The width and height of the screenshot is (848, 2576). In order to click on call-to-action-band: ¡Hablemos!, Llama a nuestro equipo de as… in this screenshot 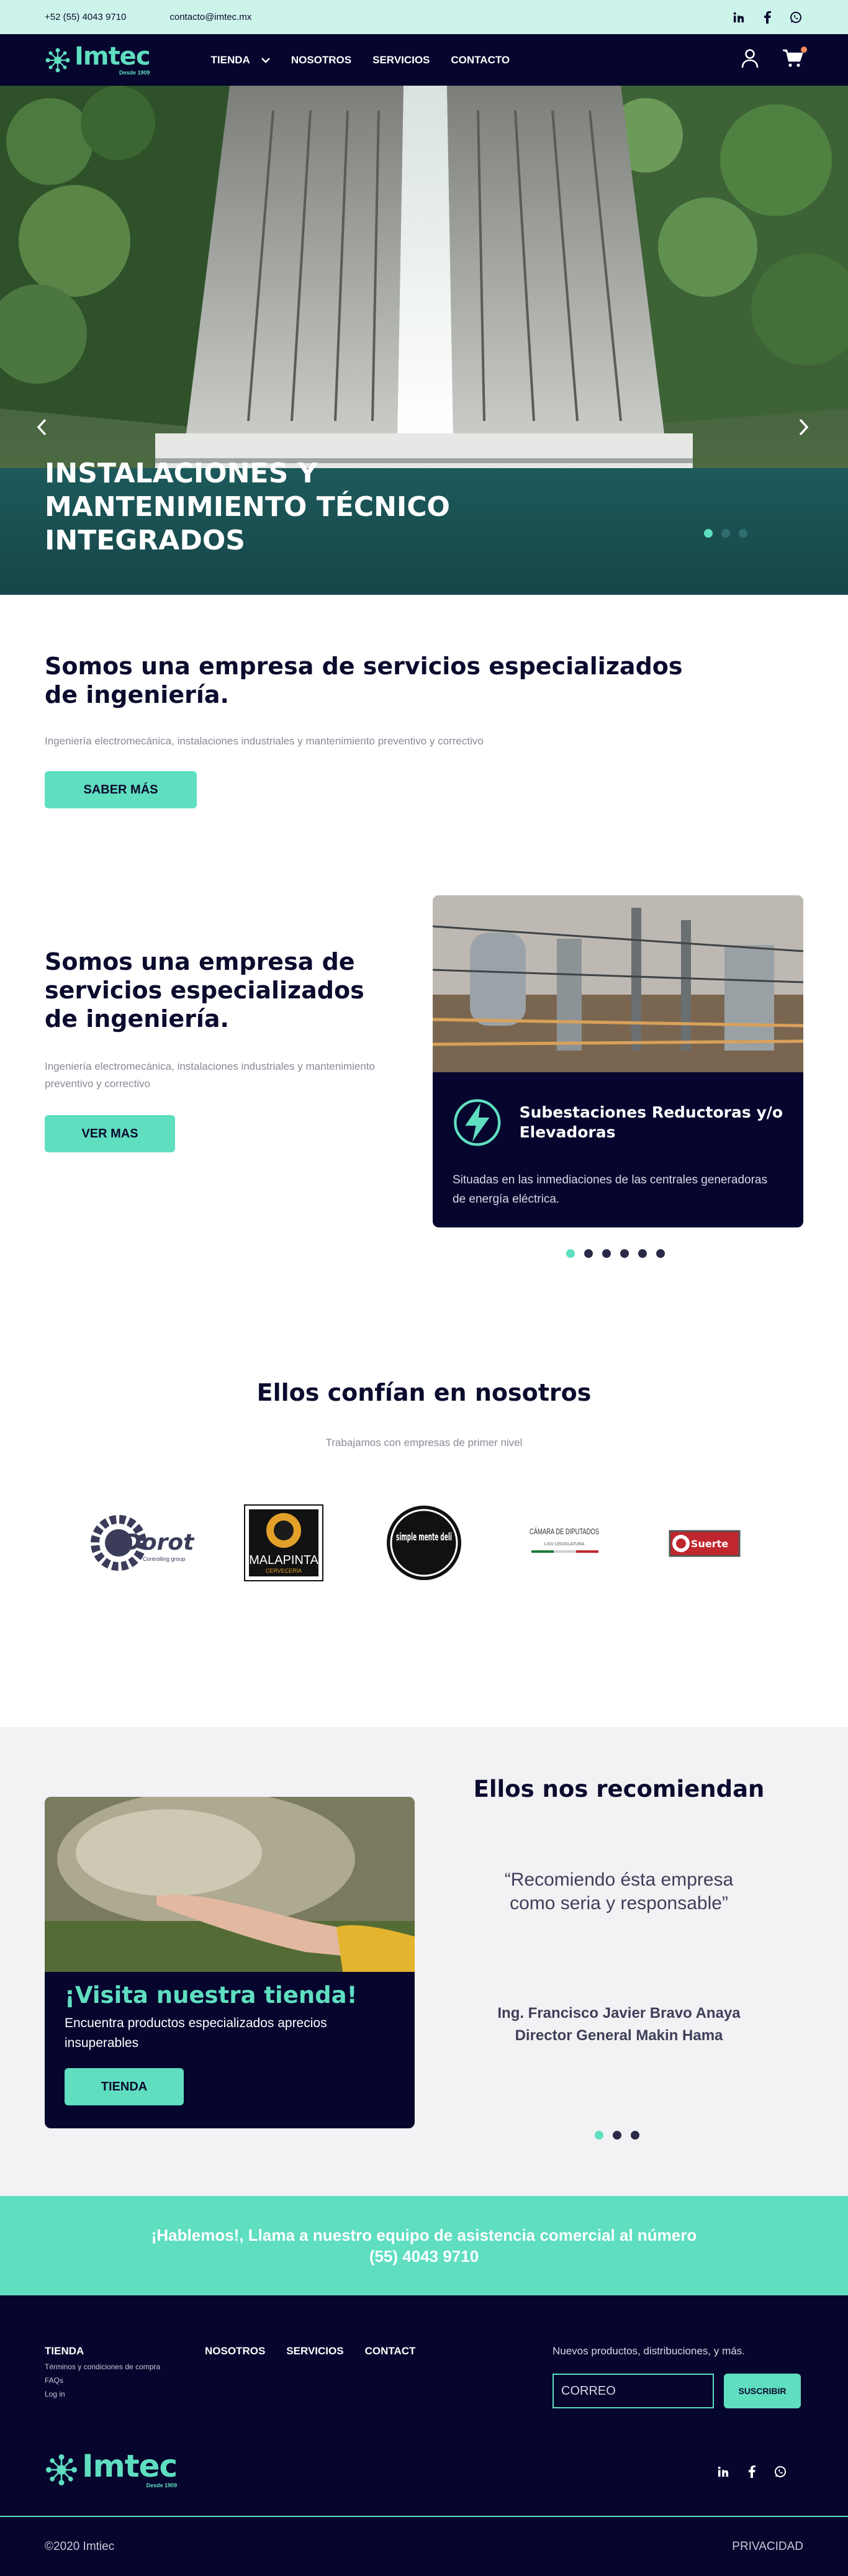, I will do `click(424, 2245)`.